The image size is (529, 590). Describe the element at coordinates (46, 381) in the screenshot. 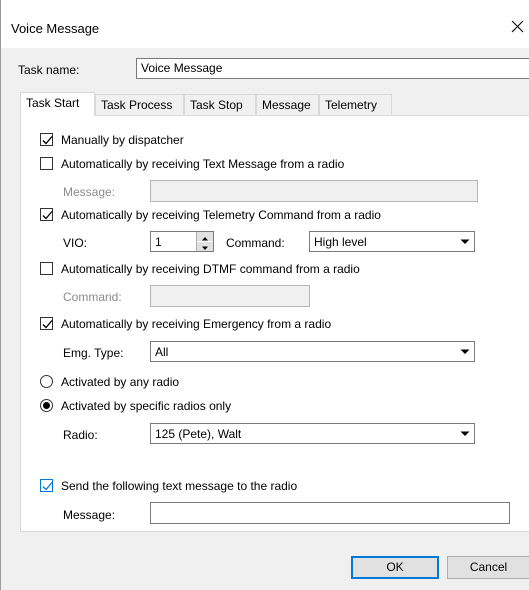

I see `any-radio-option` at that location.